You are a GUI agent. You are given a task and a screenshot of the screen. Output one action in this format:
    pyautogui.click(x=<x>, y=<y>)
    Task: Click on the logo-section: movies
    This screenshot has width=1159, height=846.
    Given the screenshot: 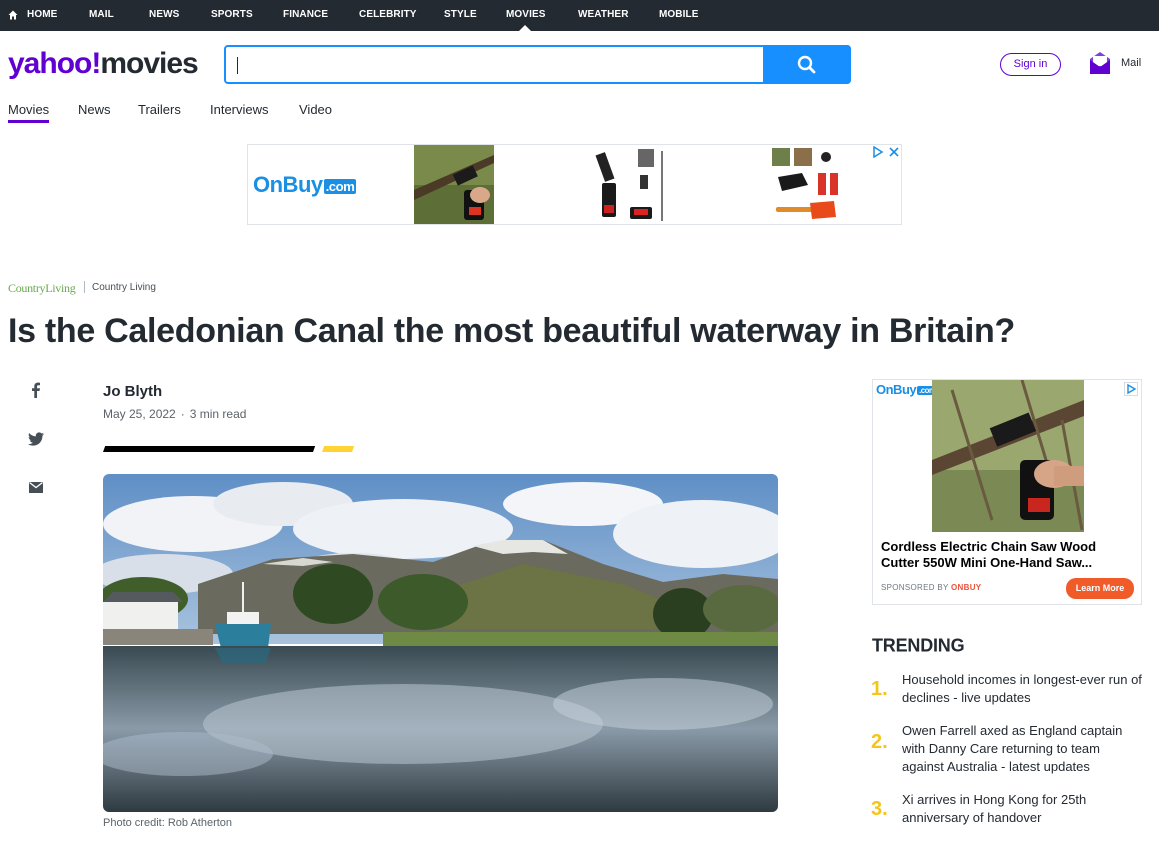 What is the action you would take?
    pyautogui.click(x=149, y=63)
    